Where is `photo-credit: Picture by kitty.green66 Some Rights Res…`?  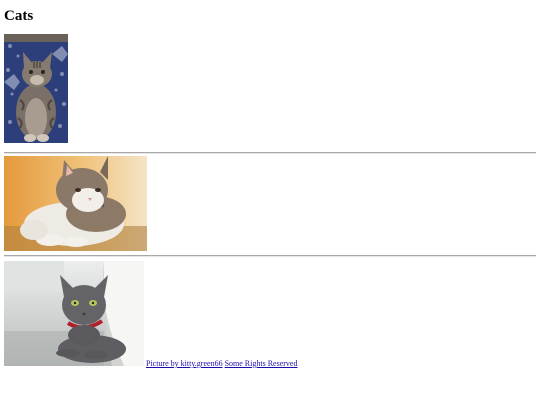 photo-credit: Picture by kitty.green66 Some Rights Res… is located at coordinates (221, 364).